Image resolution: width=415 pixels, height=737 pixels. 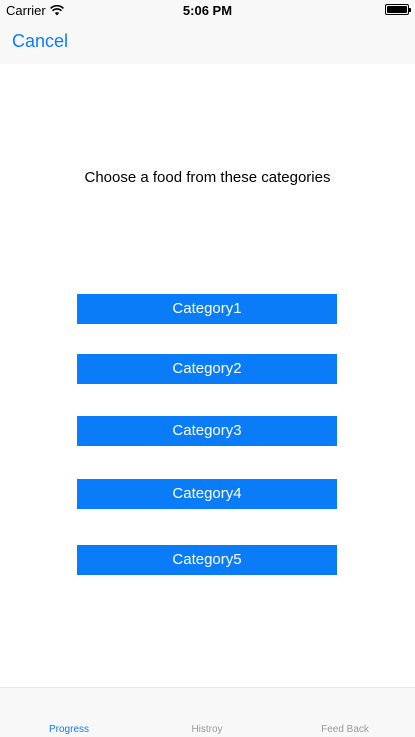 I want to click on navigation-bar: Cancel, so click(x=207, y=43).